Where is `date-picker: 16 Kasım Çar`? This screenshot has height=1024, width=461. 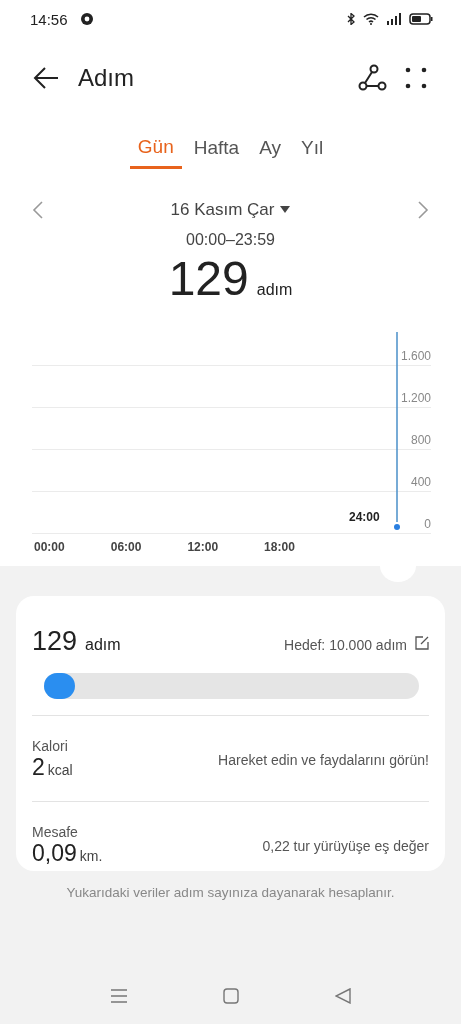
date-picker: 16 Kasım Çar is located at coordinates (230, 210).